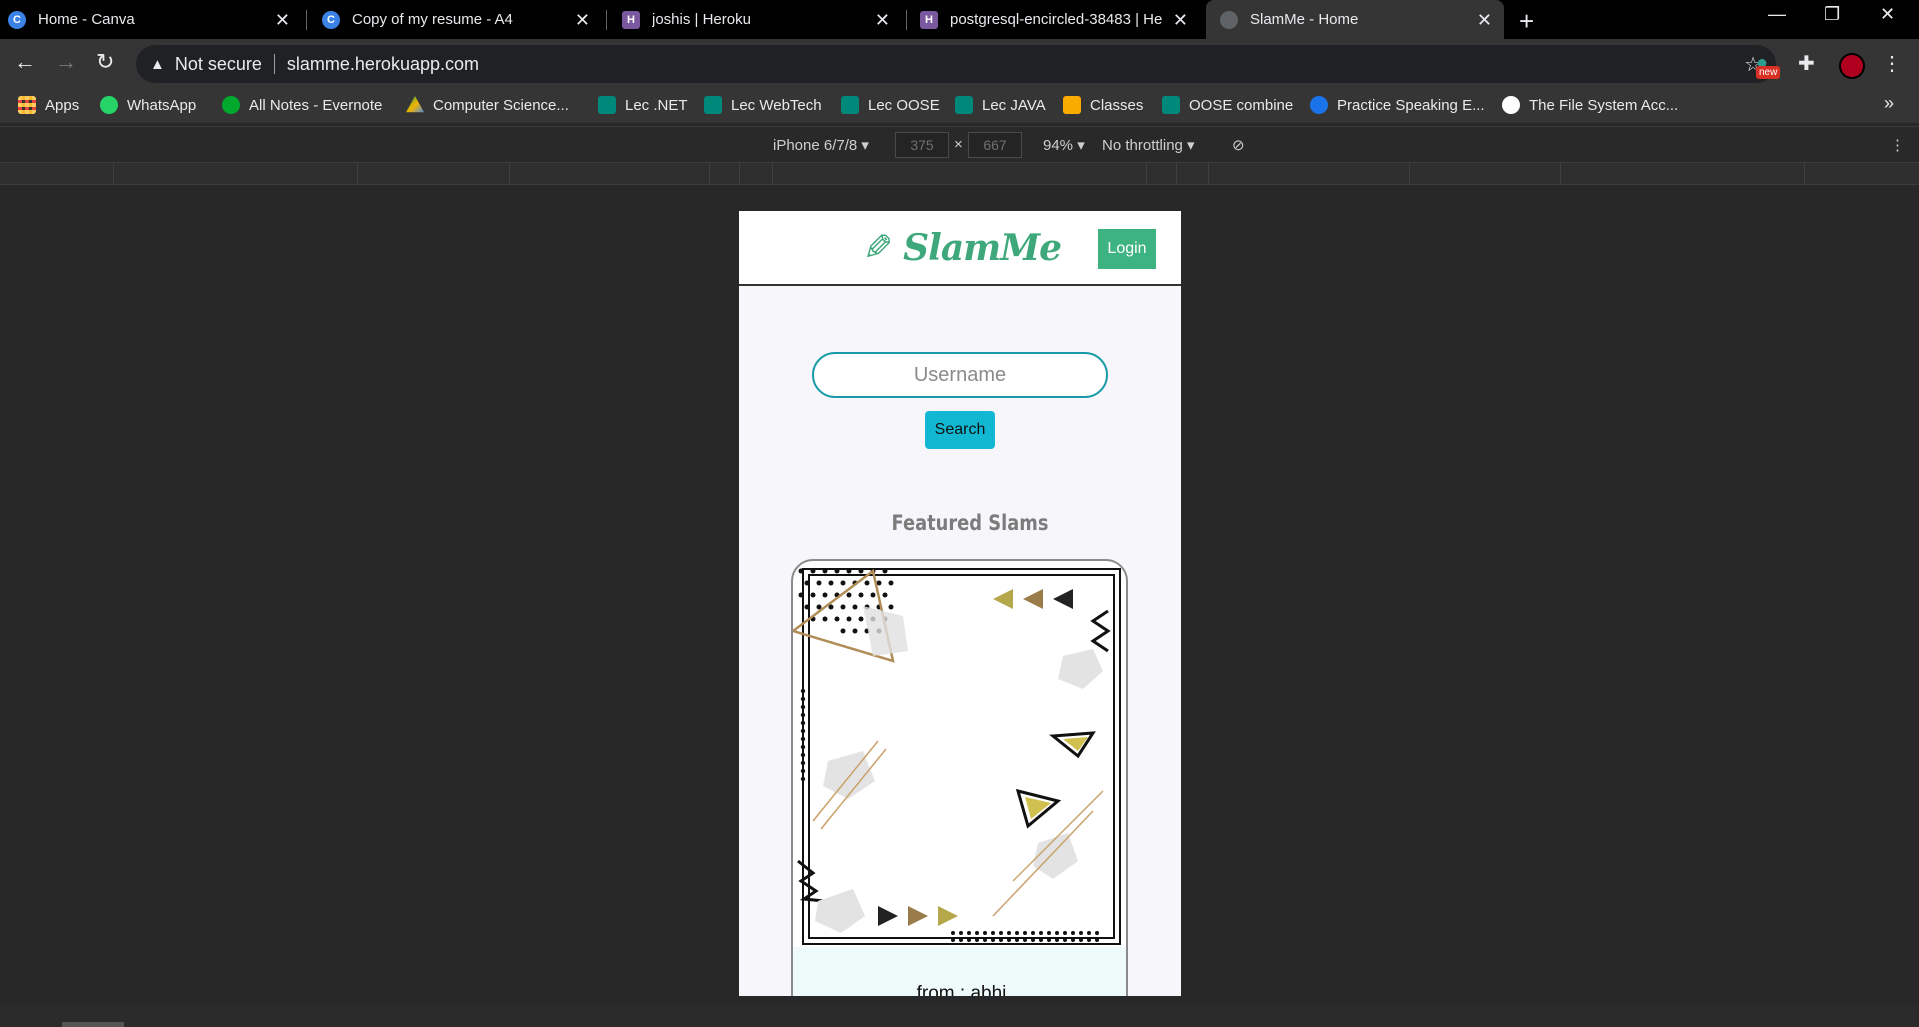 This screenshot has width=1919, height=1027. I want to click on device-name: iPhone 6/7/8, so click(815, 145).